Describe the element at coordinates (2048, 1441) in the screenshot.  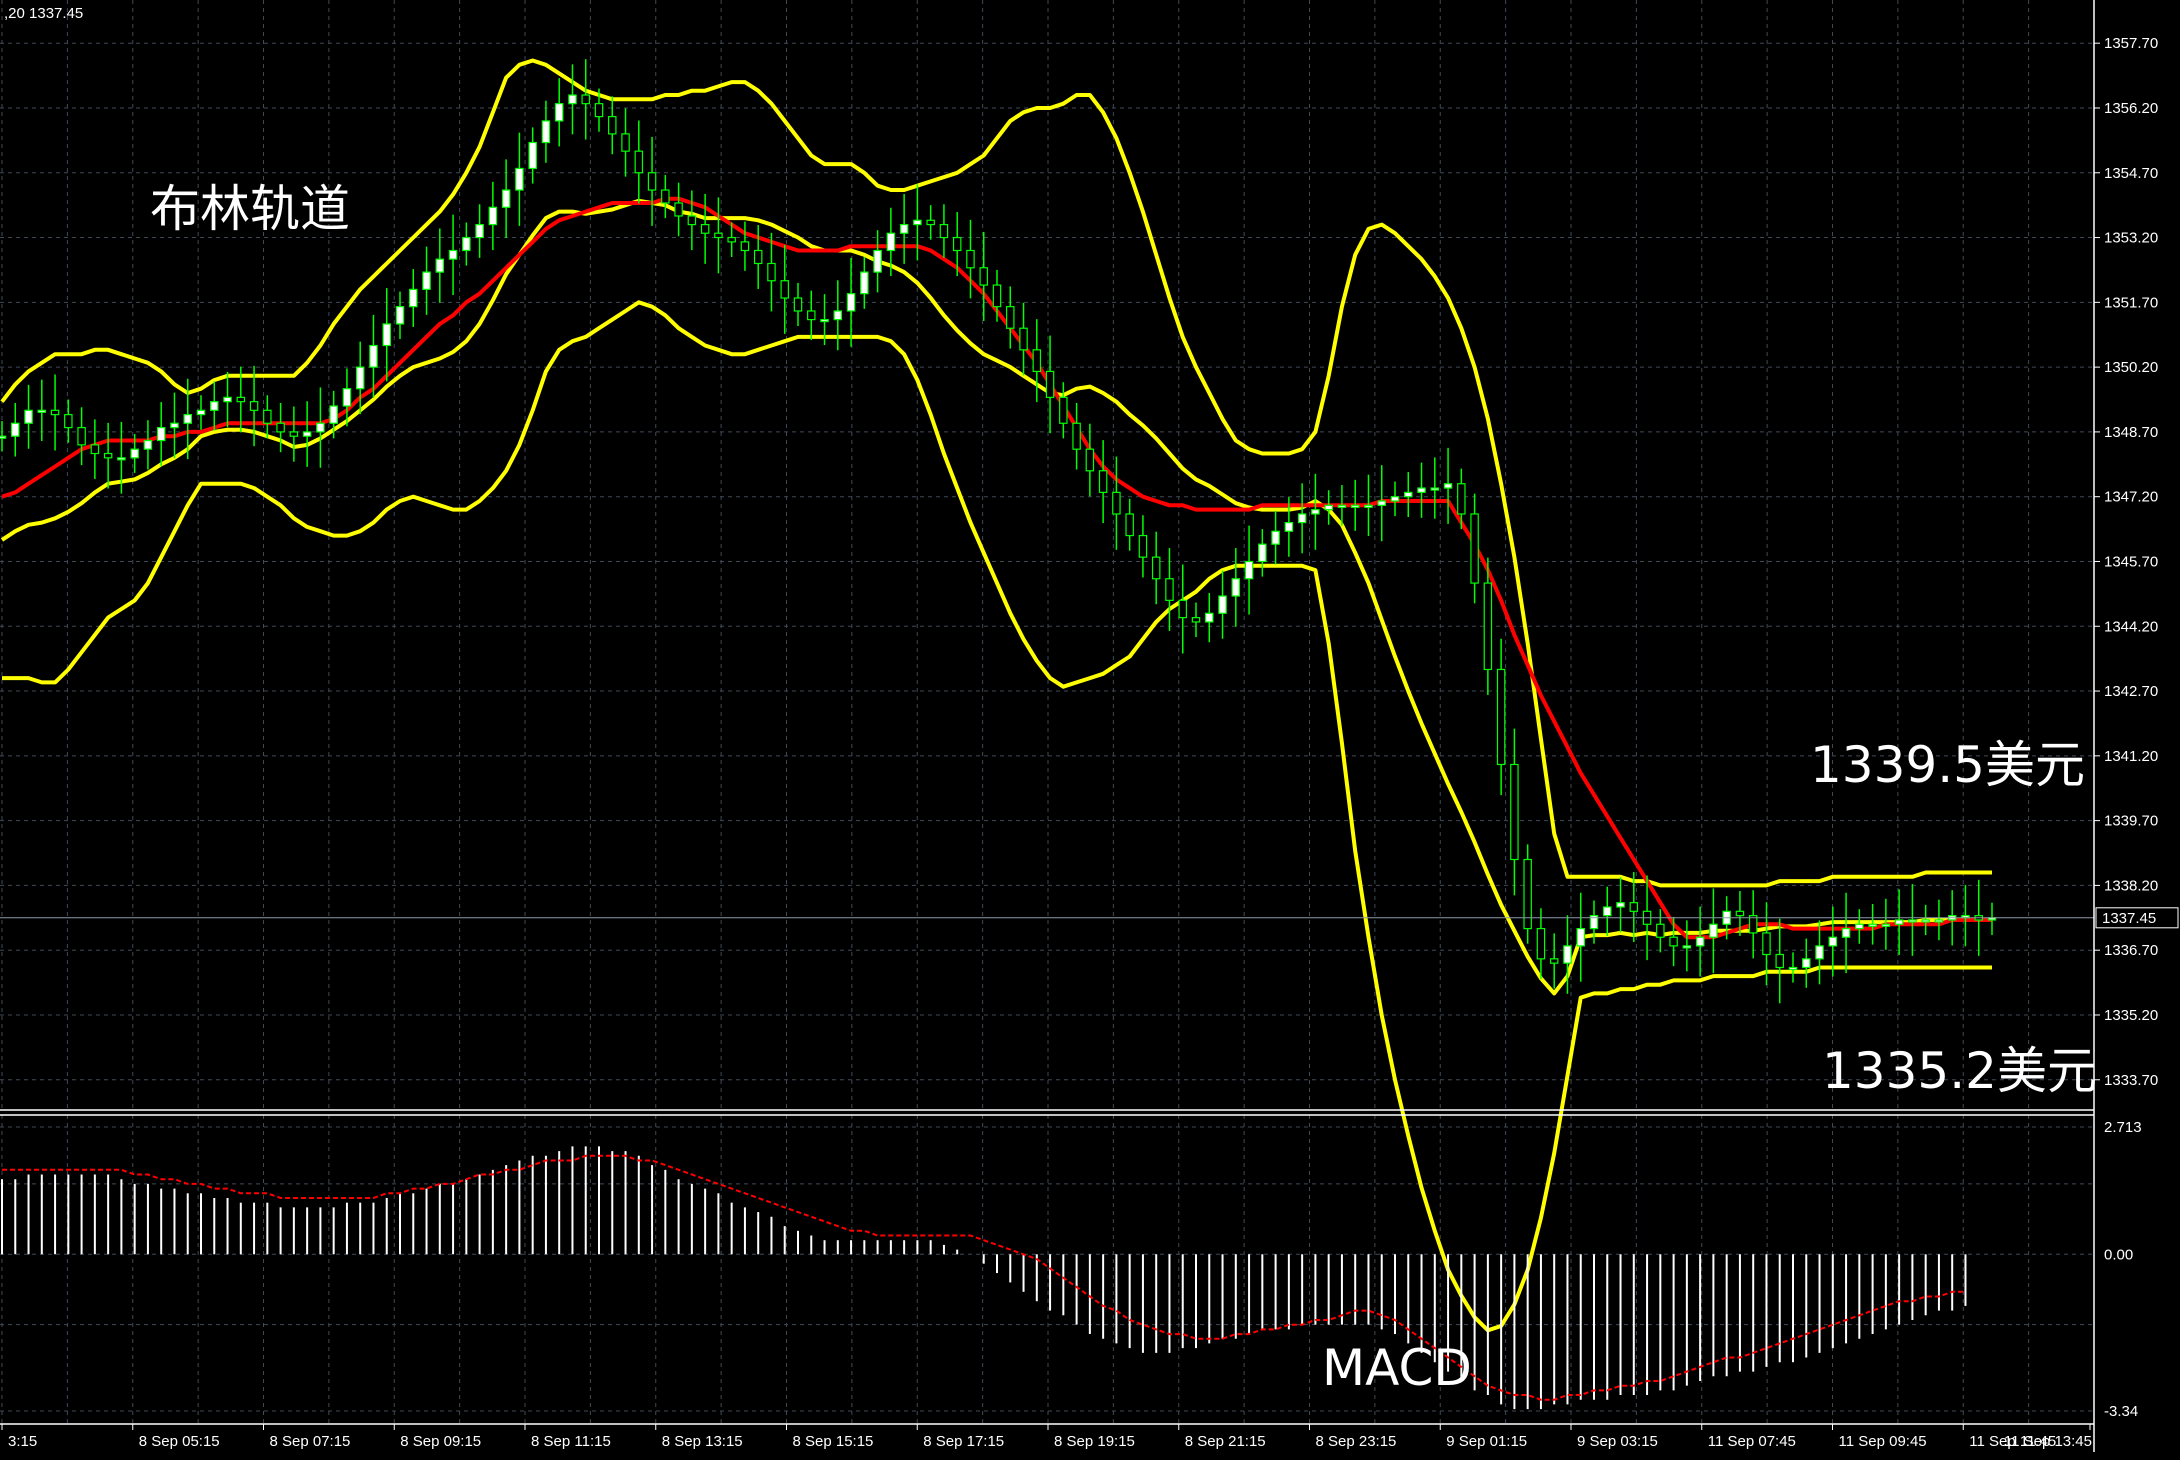
I see `time-tick-label: 11 Sep 13:45` at that location.